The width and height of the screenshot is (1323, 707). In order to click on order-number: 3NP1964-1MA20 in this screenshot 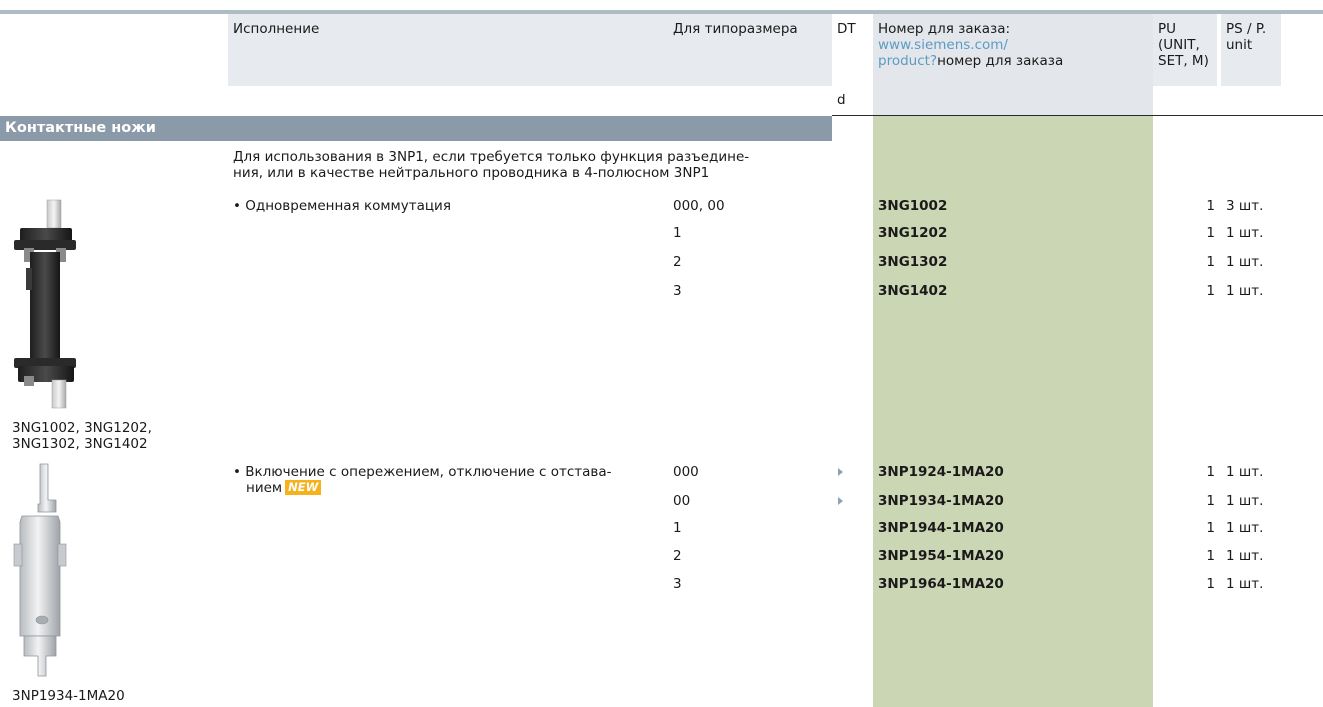, I will do `click(941, 584)`.